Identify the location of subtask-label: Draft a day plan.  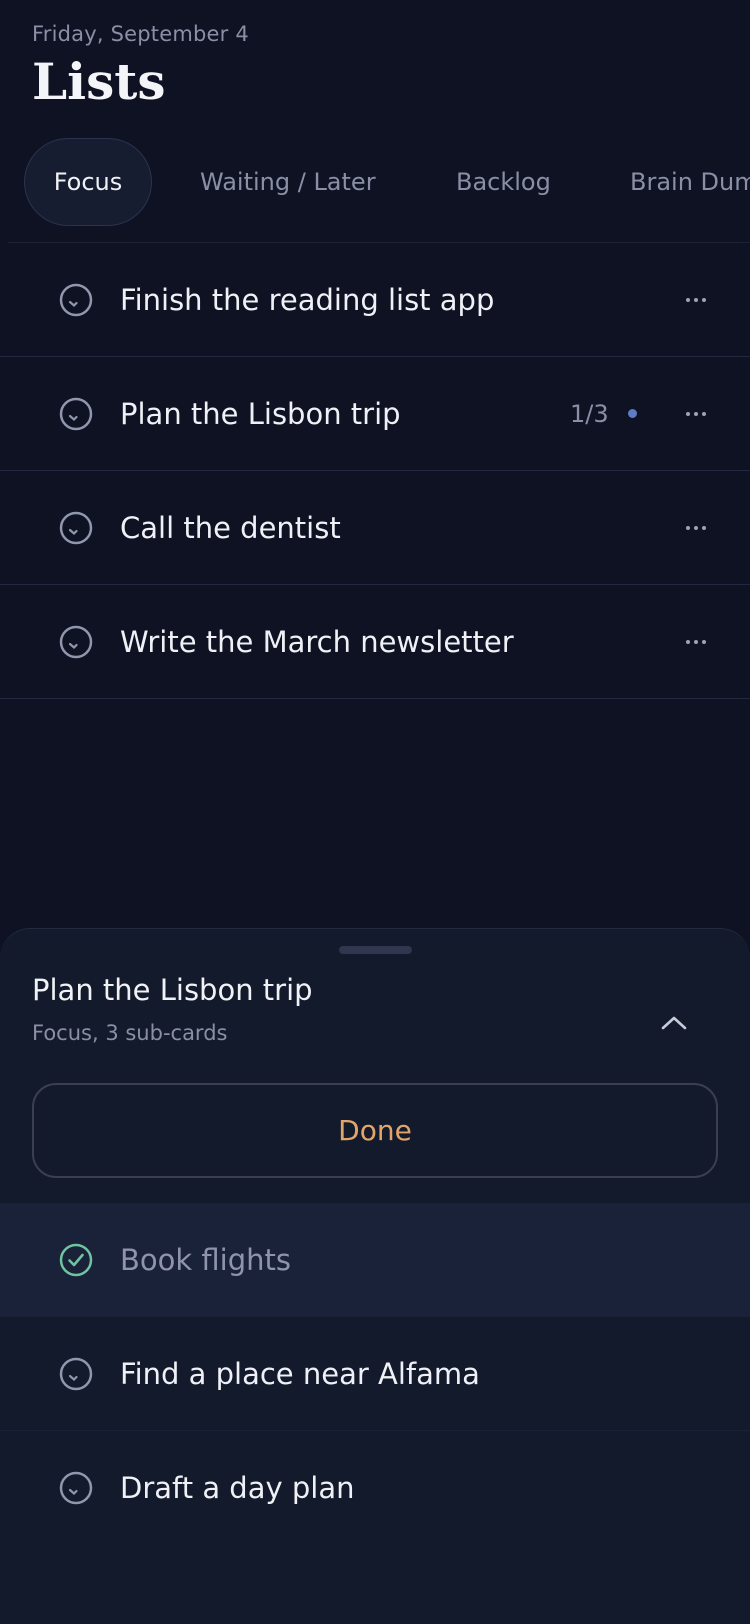
(237, 1488).